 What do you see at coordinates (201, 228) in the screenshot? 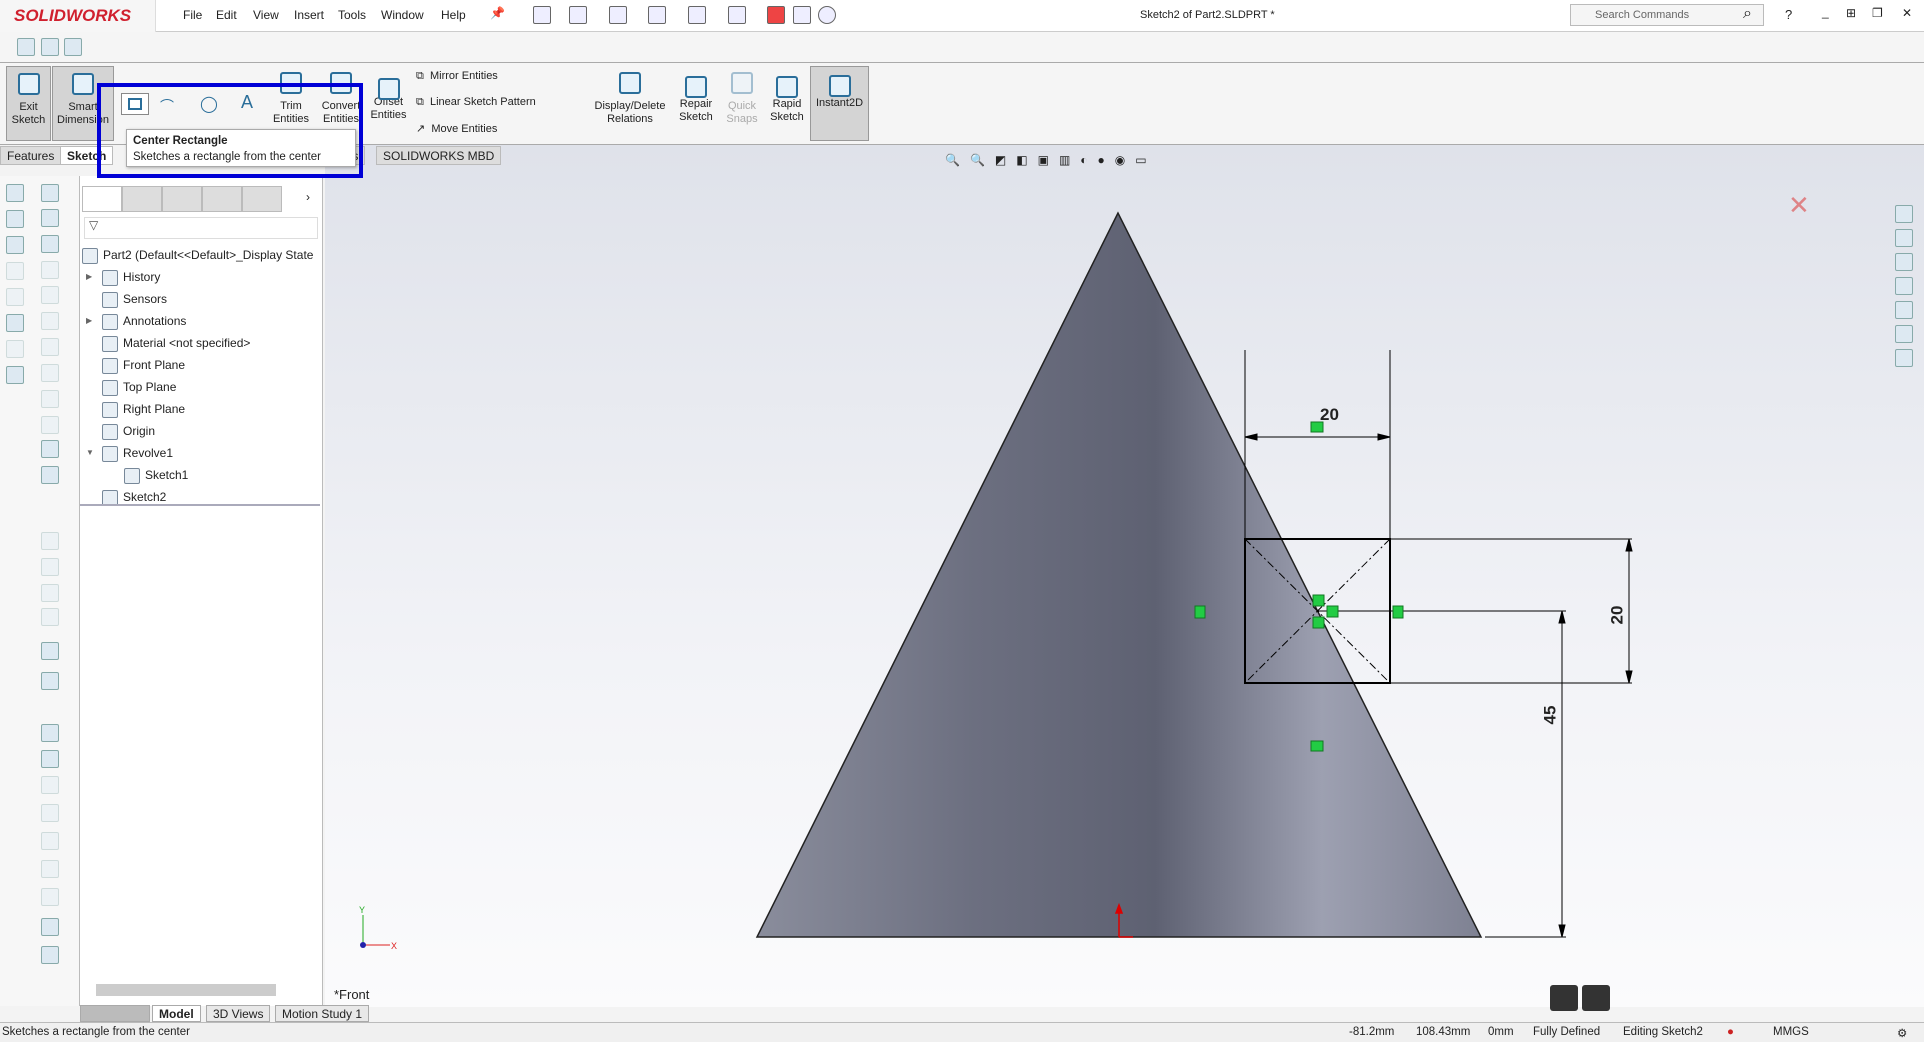
I see `filter-input: ▽` at bounding box center [201, 228].